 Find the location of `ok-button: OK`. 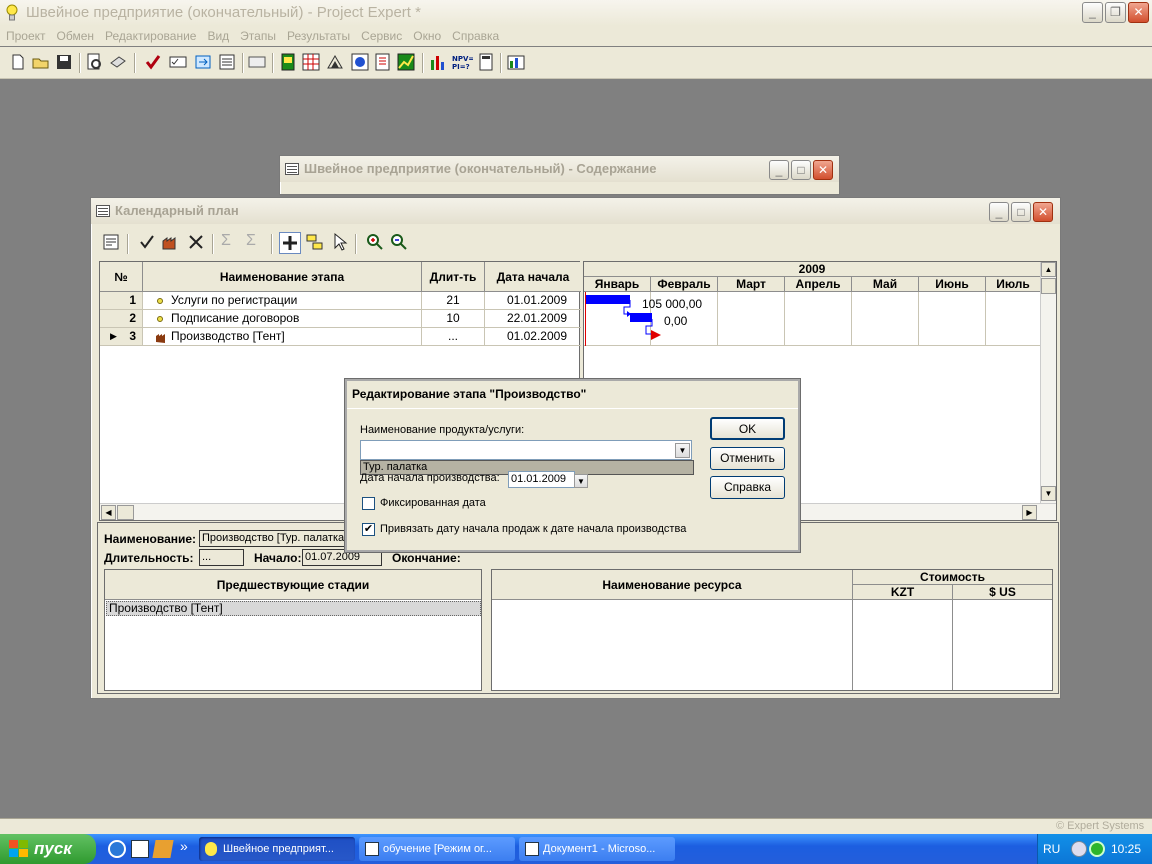

ok-button: OK is located at coordinates (747, 428).